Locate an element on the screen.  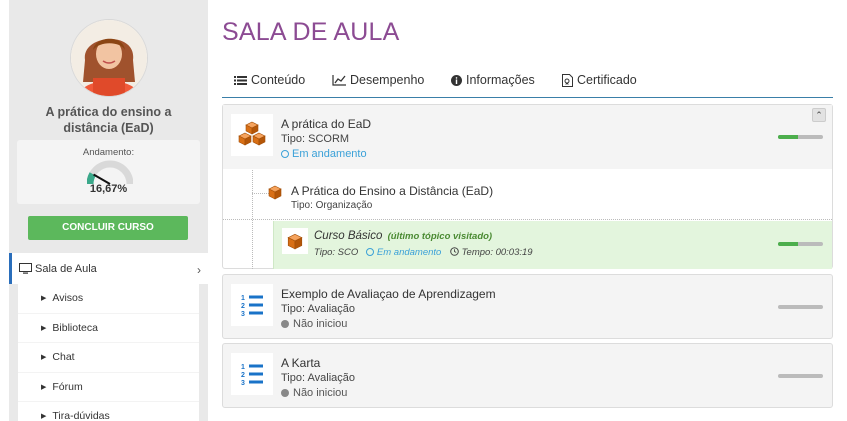
item-title: A prática do EaD is located at coordinates (326, 124).